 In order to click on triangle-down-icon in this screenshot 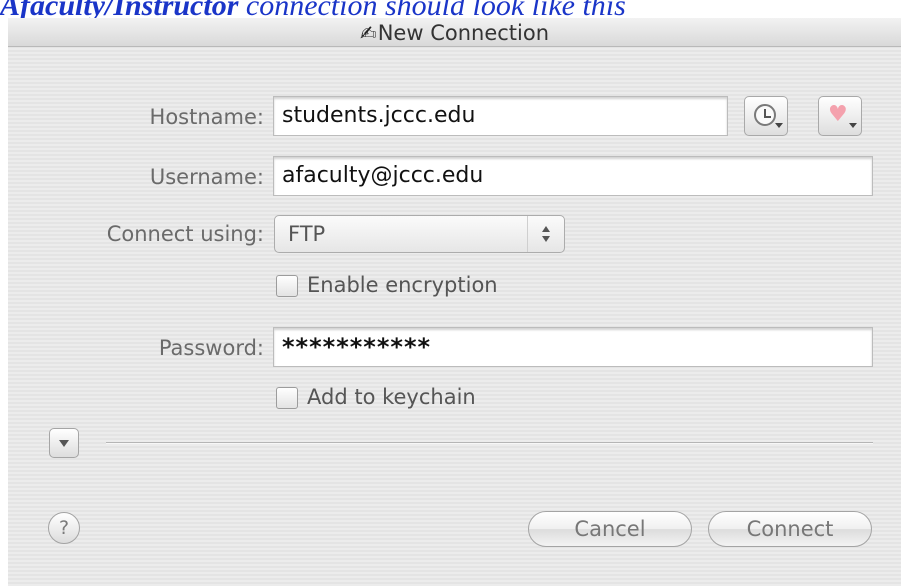, I will do `click(64, 443)`.